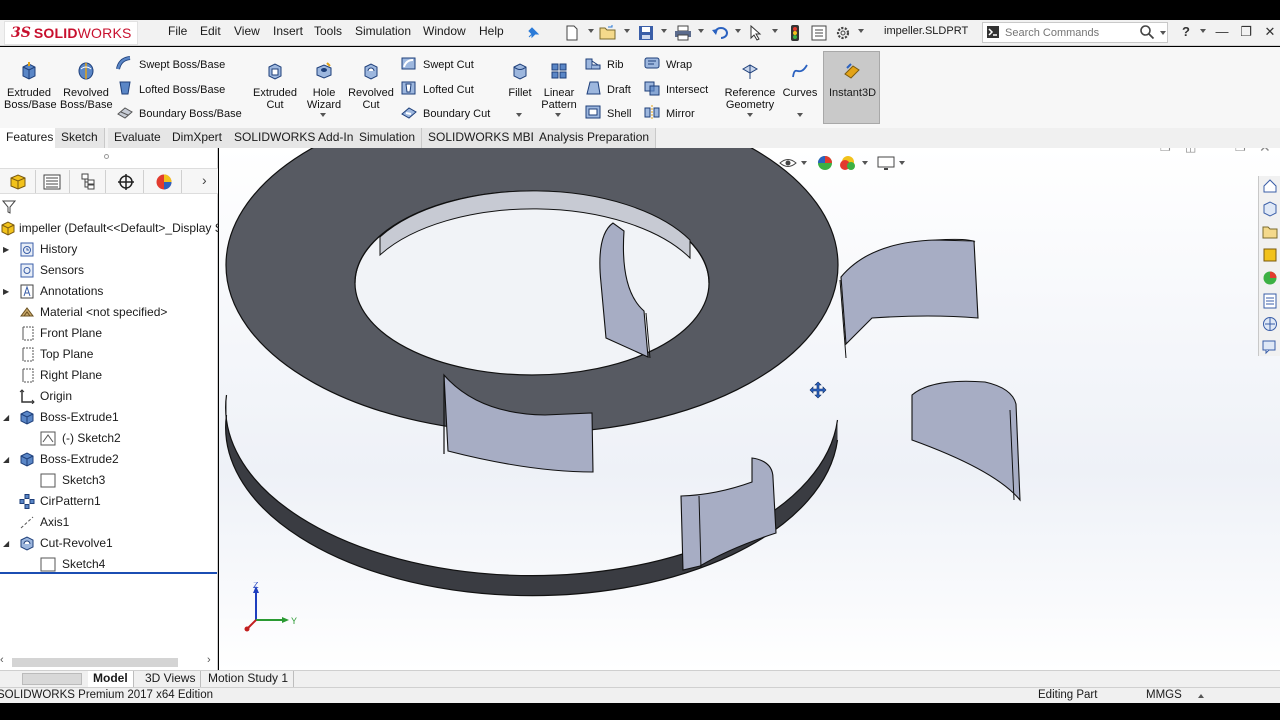 This screenshot has height=720, width=1280. Describe the element at coordinates (109, 270) in the screenshot. I see `tree-item-sensors: Sensors` at that location.